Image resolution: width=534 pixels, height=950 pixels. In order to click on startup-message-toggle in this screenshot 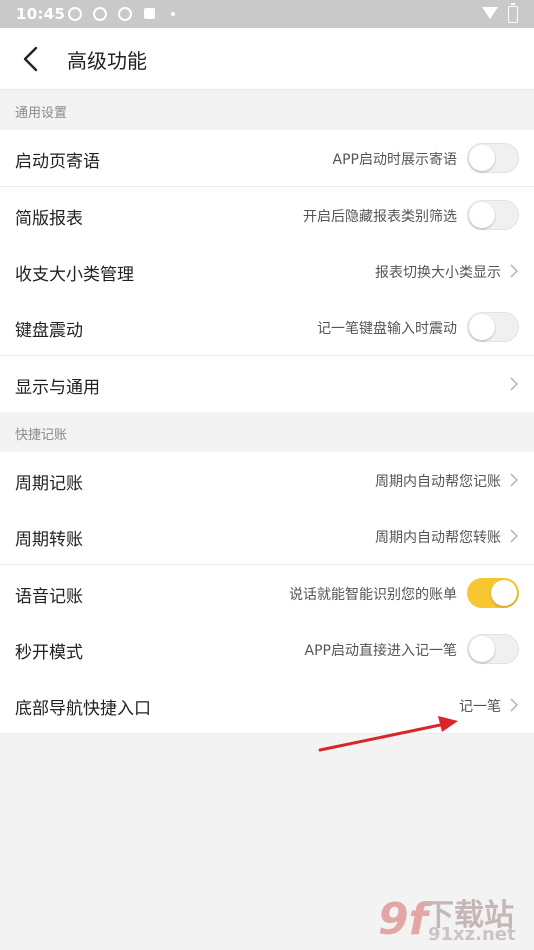, I will do `click(493, 158)`.